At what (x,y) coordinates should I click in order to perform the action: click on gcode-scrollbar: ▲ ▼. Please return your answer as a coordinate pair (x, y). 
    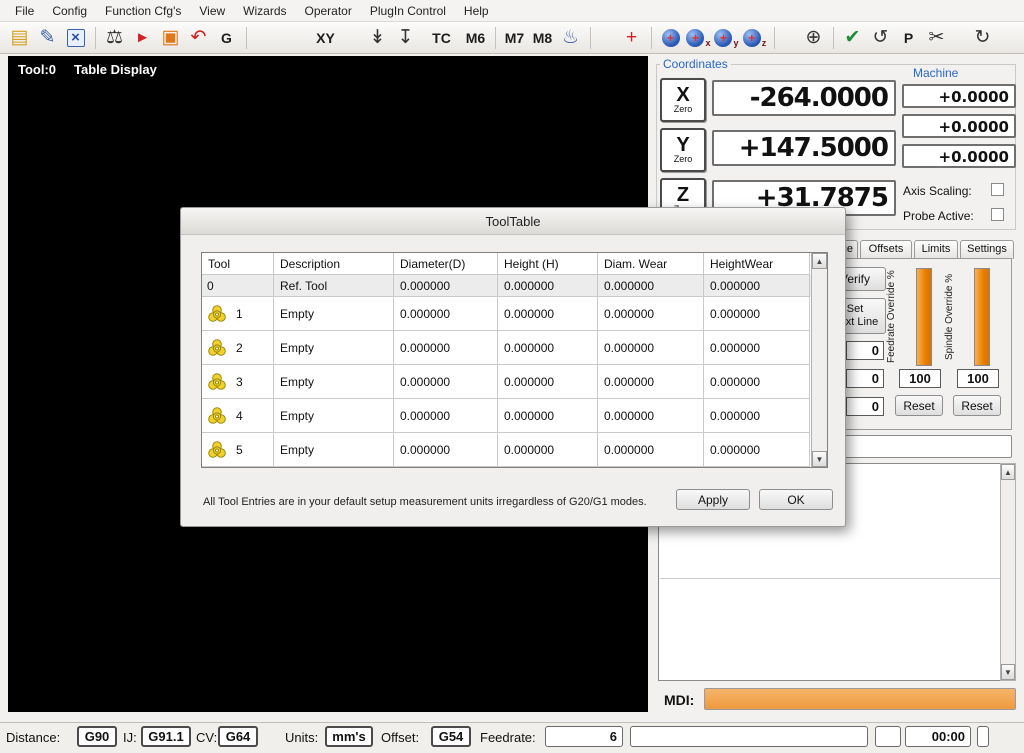
    Looking at the image, I should click on (1008, 572).